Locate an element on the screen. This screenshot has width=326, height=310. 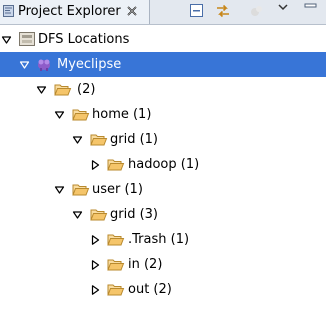
tree-row-dfs-locations: DFS Locations is located at coordinates (163, 39).